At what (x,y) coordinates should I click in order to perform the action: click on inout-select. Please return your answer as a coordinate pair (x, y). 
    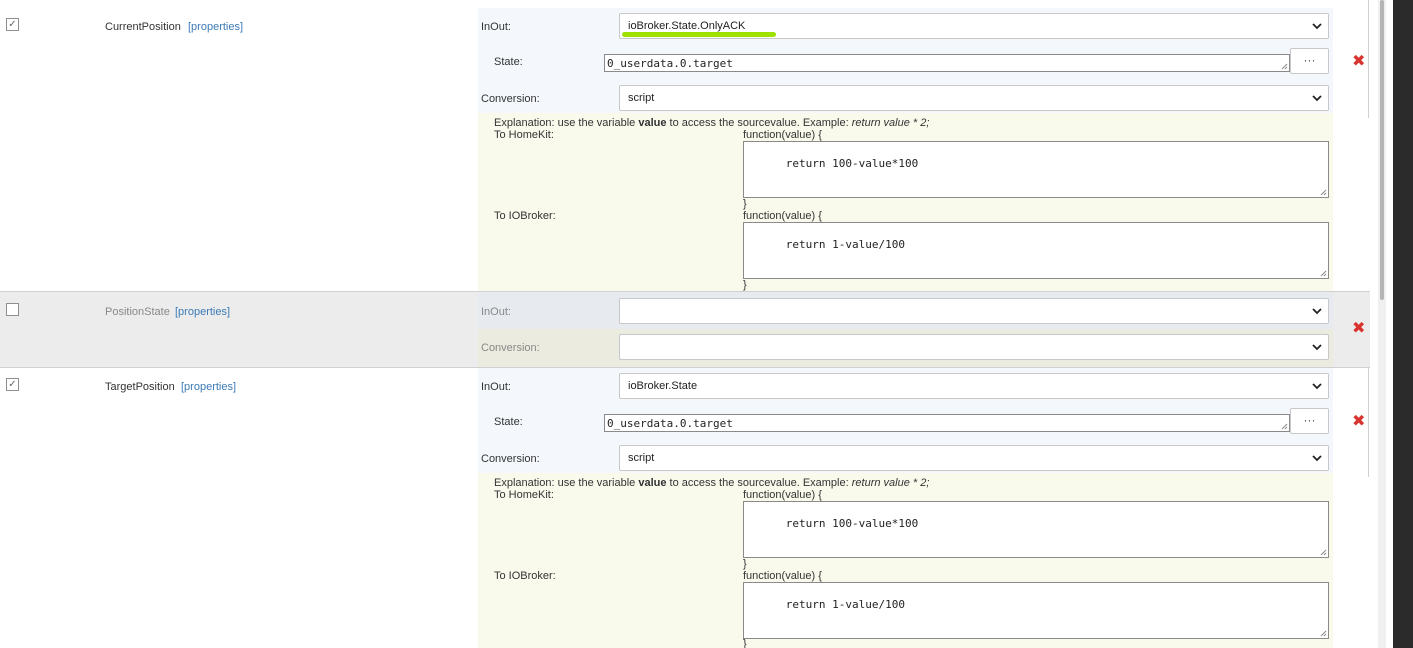
    Looking at the image, I should click on (974, 311).